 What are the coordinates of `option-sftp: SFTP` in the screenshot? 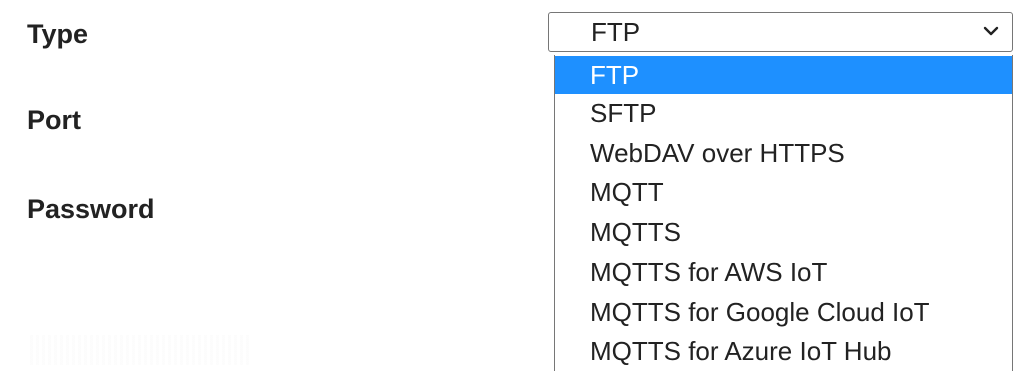 It's located at (783, 113).